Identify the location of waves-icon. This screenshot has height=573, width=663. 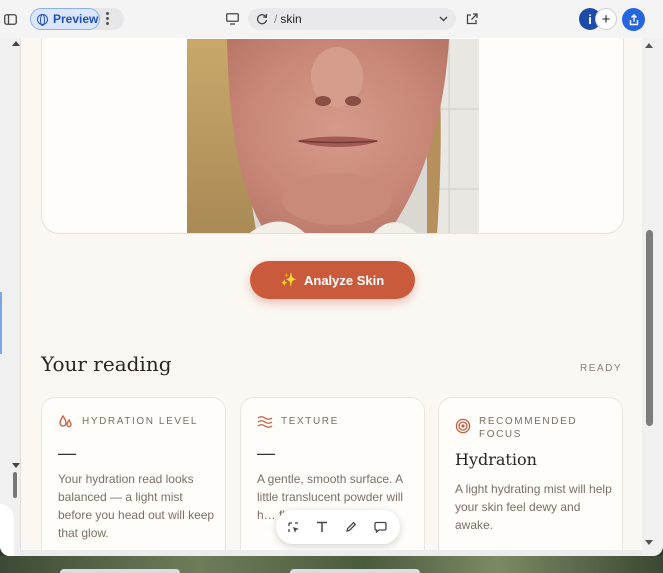
(265, 422).